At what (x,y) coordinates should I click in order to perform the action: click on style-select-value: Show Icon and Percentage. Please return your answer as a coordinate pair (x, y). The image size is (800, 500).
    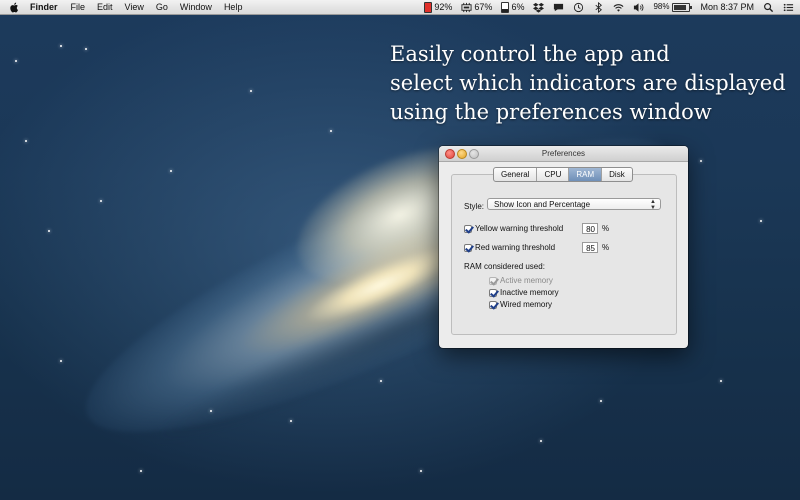
    Looking at the image, I should click on (542, 204).